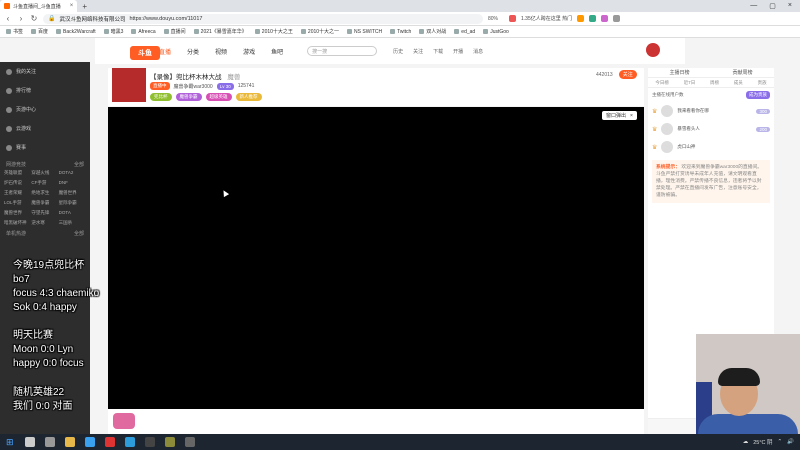  What do you see at coordinates (161, 97) in the screenshot?
I see `room-tag: 兜比杯` at bounding box center [161, 97].